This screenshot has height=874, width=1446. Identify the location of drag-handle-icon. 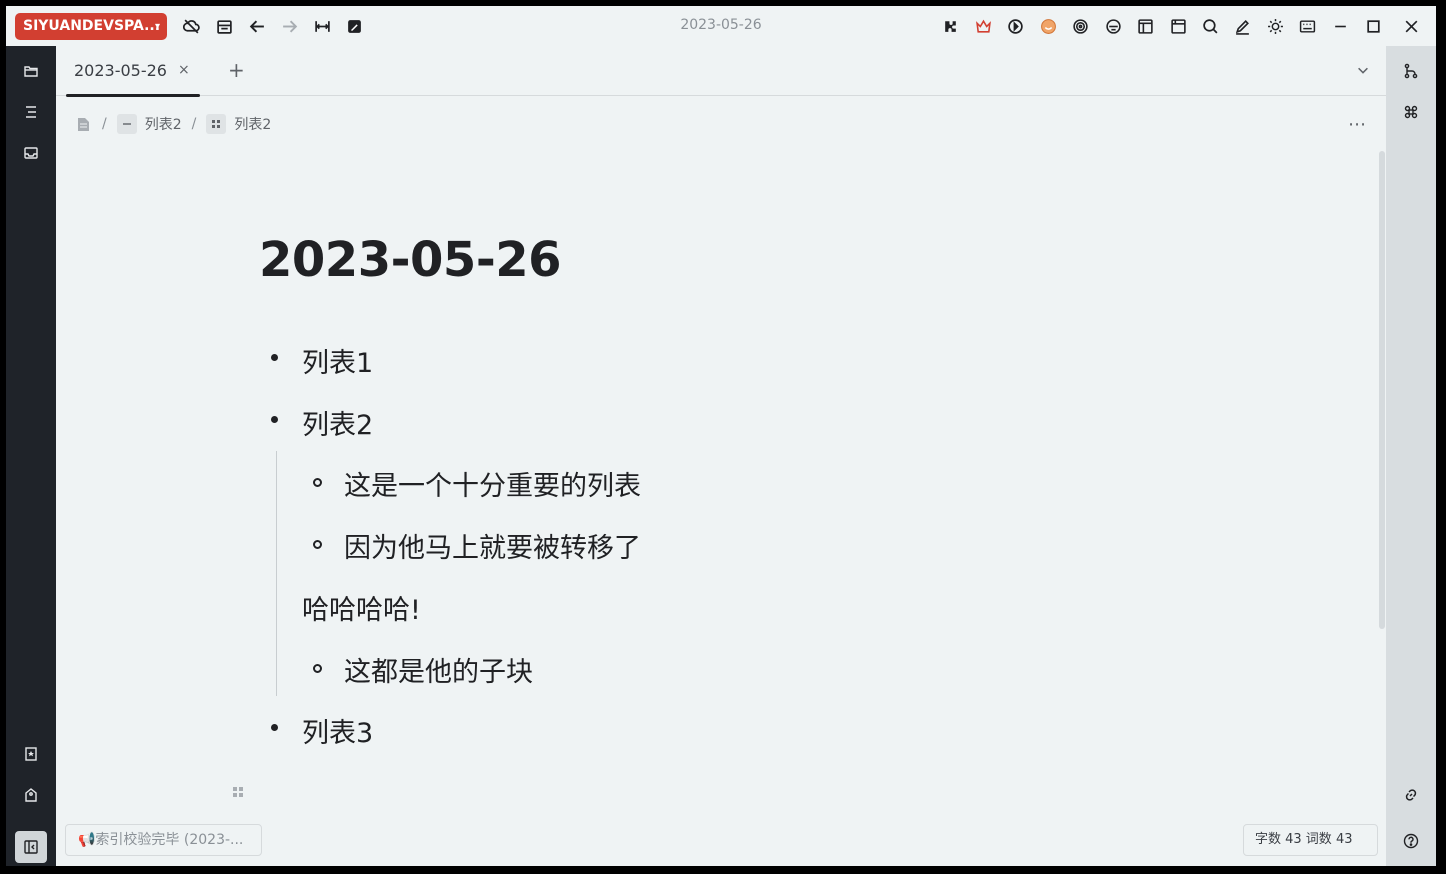
(238, 794).